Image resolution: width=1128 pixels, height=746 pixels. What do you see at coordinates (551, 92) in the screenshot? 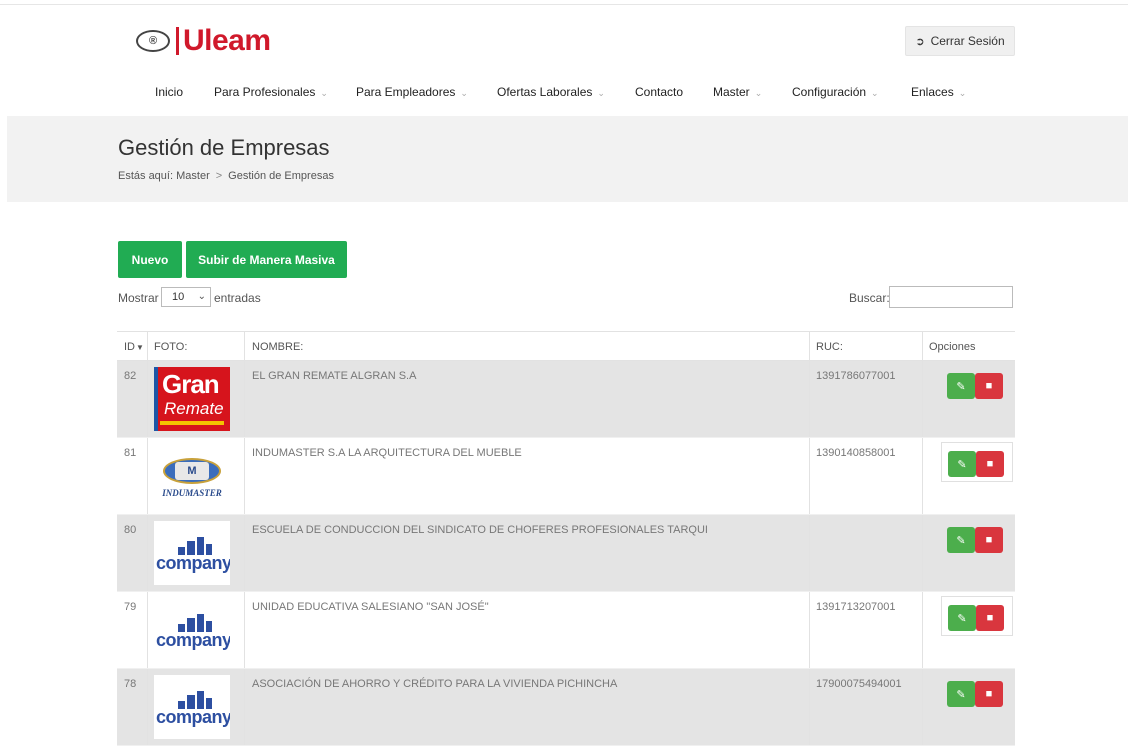
I see `nav-item-ofertas-laborales: Ofertas Laborales ⌄` at bounding box center [551, 92].